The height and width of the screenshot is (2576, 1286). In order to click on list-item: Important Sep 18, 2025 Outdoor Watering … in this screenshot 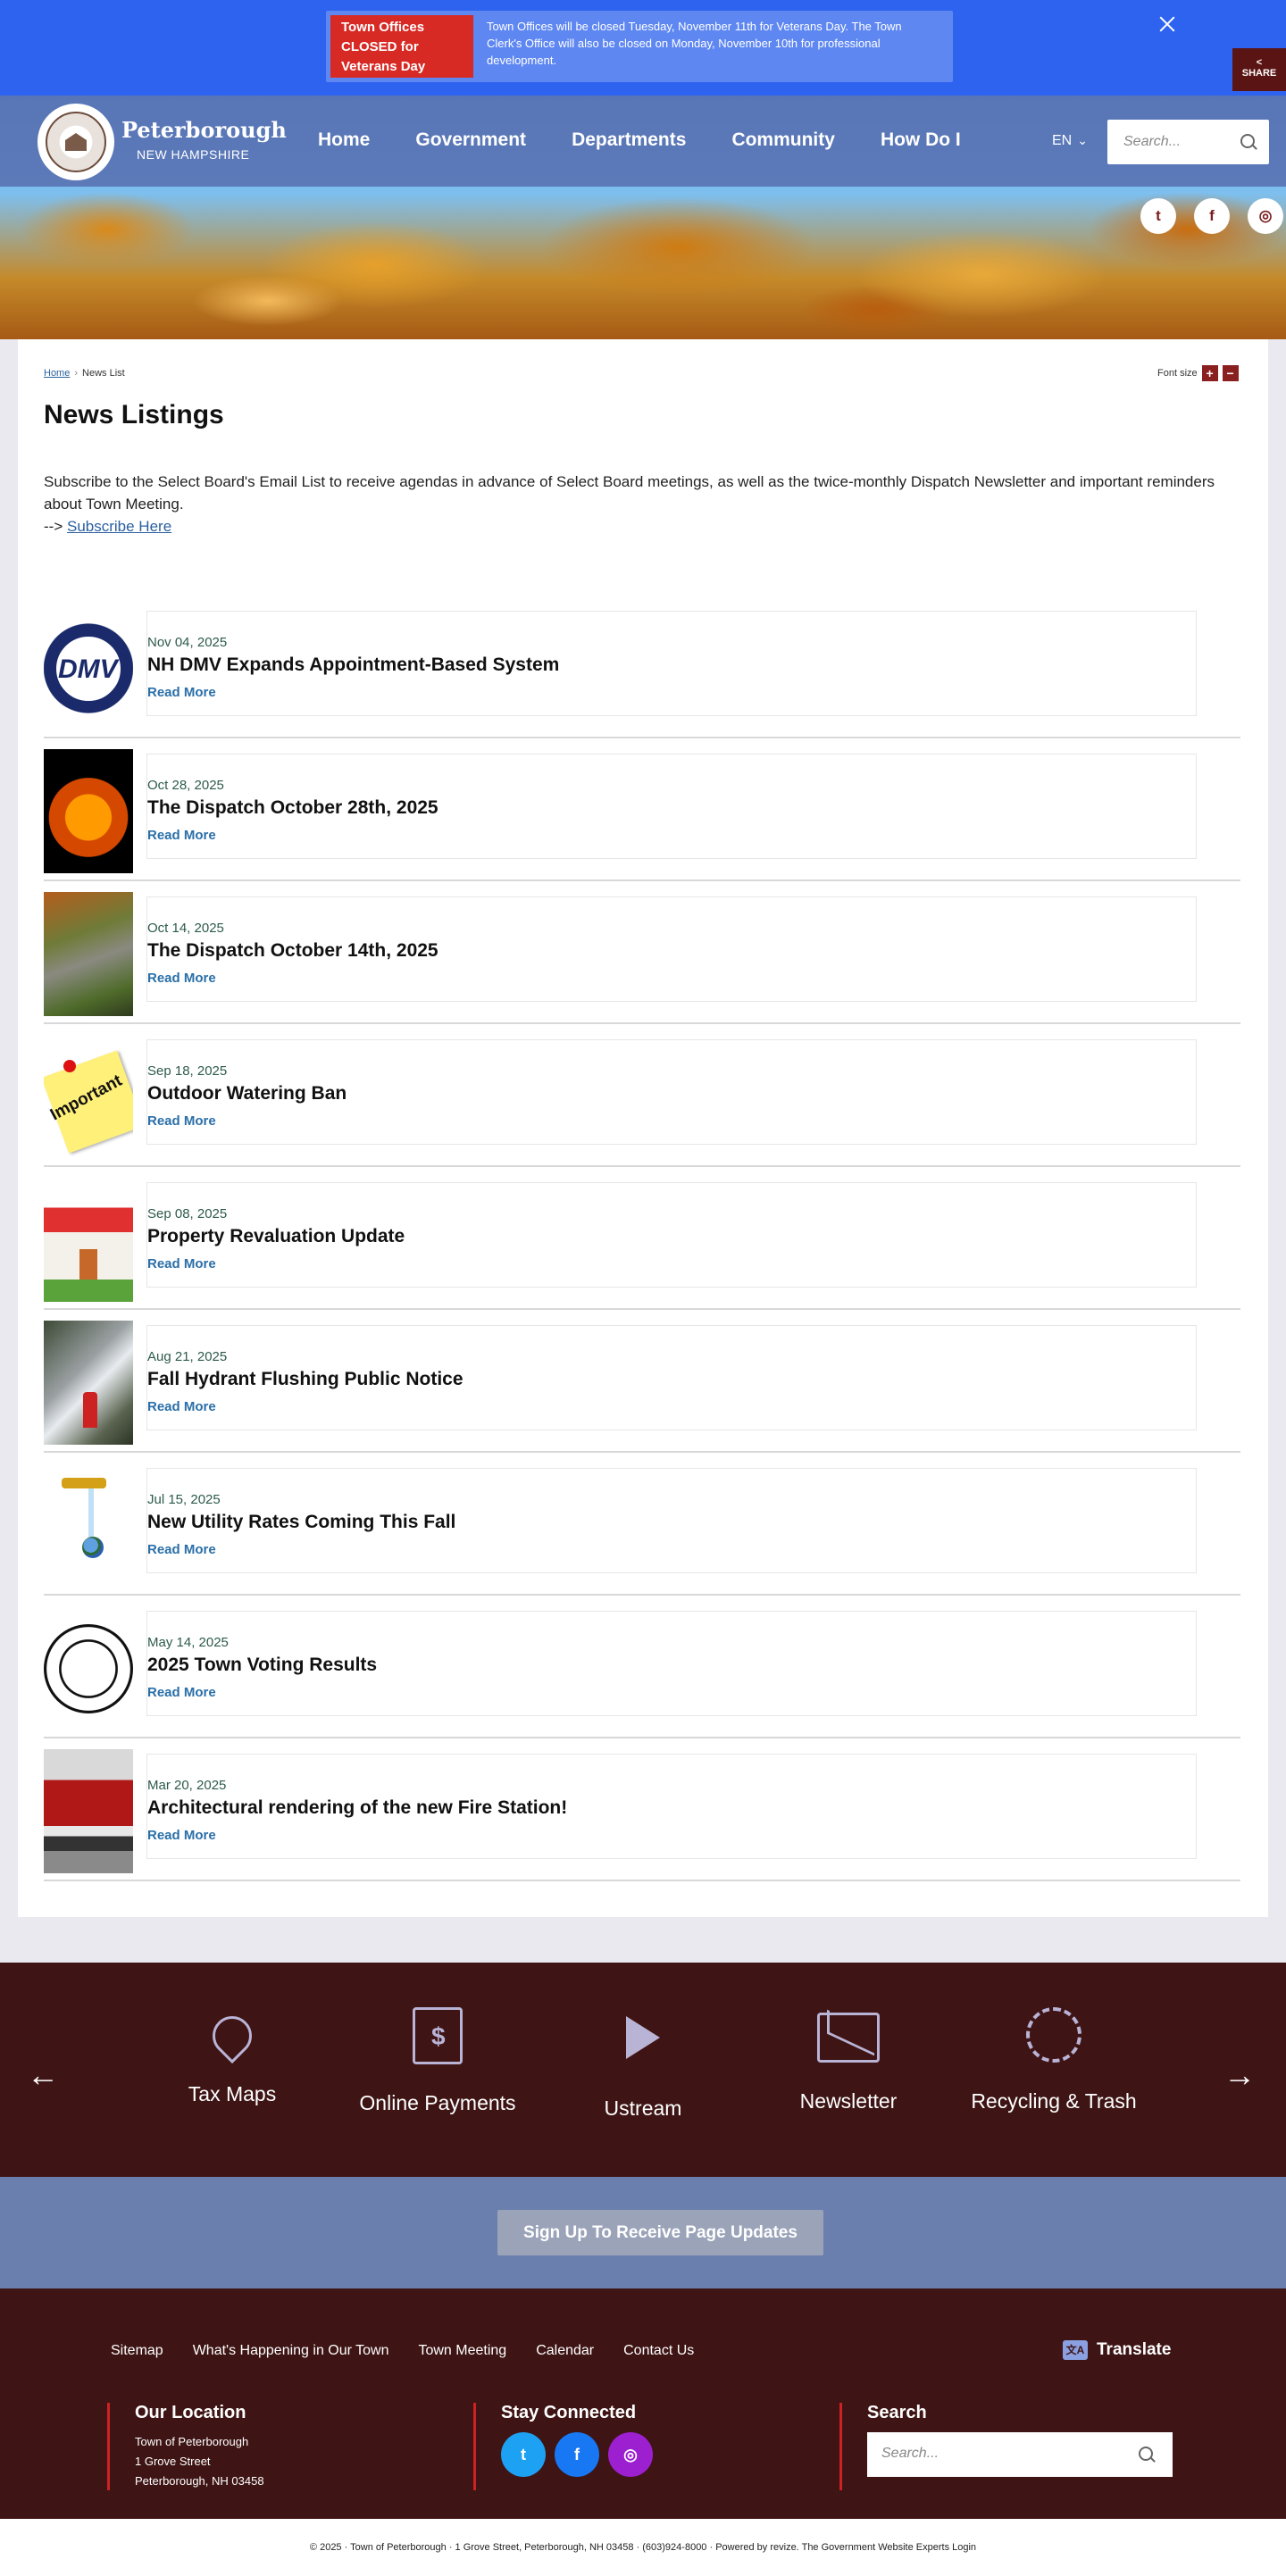, I will do `click(642, 1095)`.